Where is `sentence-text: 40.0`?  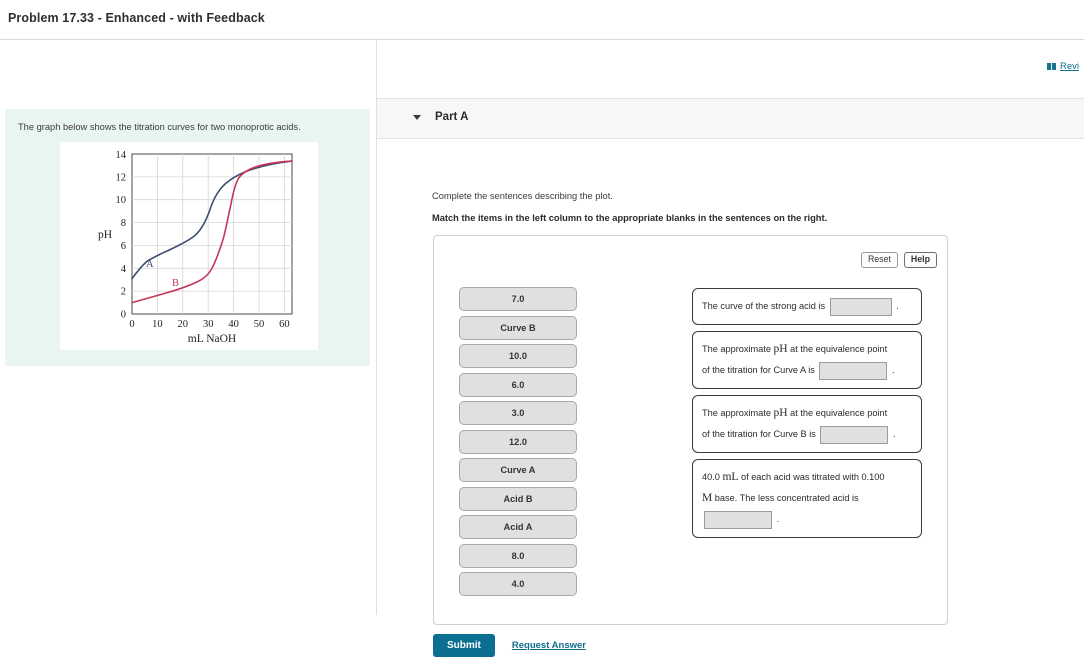 sentence-text: 40.0 is located at coordinates (712, 477).